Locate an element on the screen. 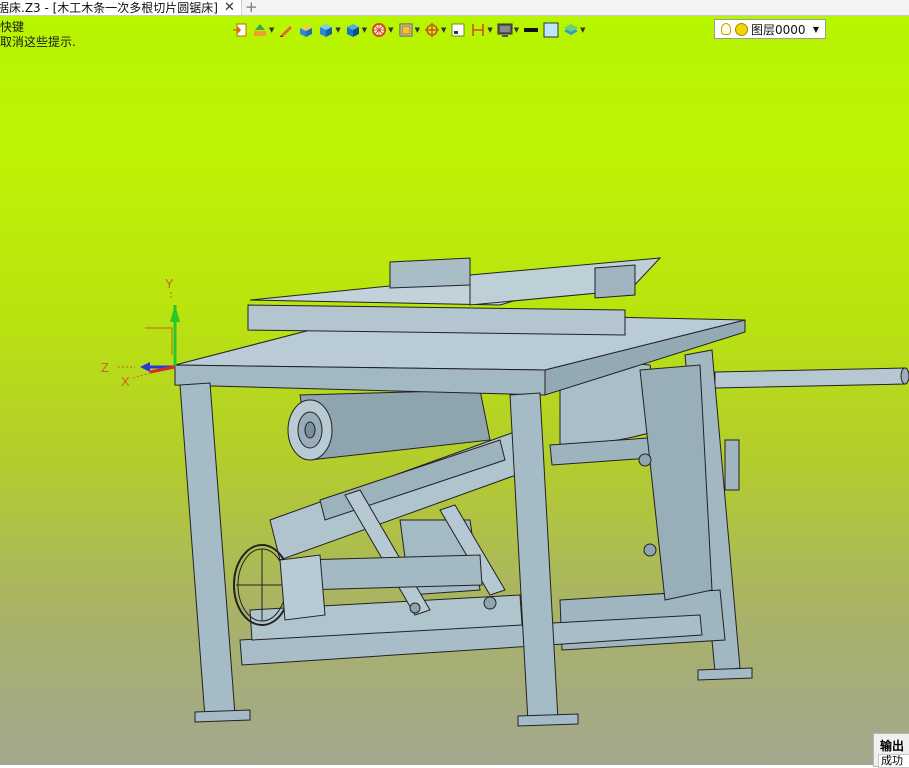 Image resolution: width=909 pixels, height=768 pixels. output-status-line: 成功 is located at coordinates (893, 761).